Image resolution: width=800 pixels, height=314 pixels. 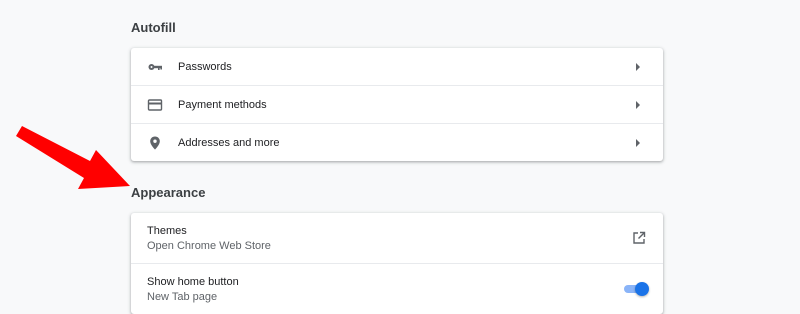 What do you see at coordinates (222, 104) in the screenshot?
I see `payment-methods-label: Payment methods` at bounding box center [222, 104].